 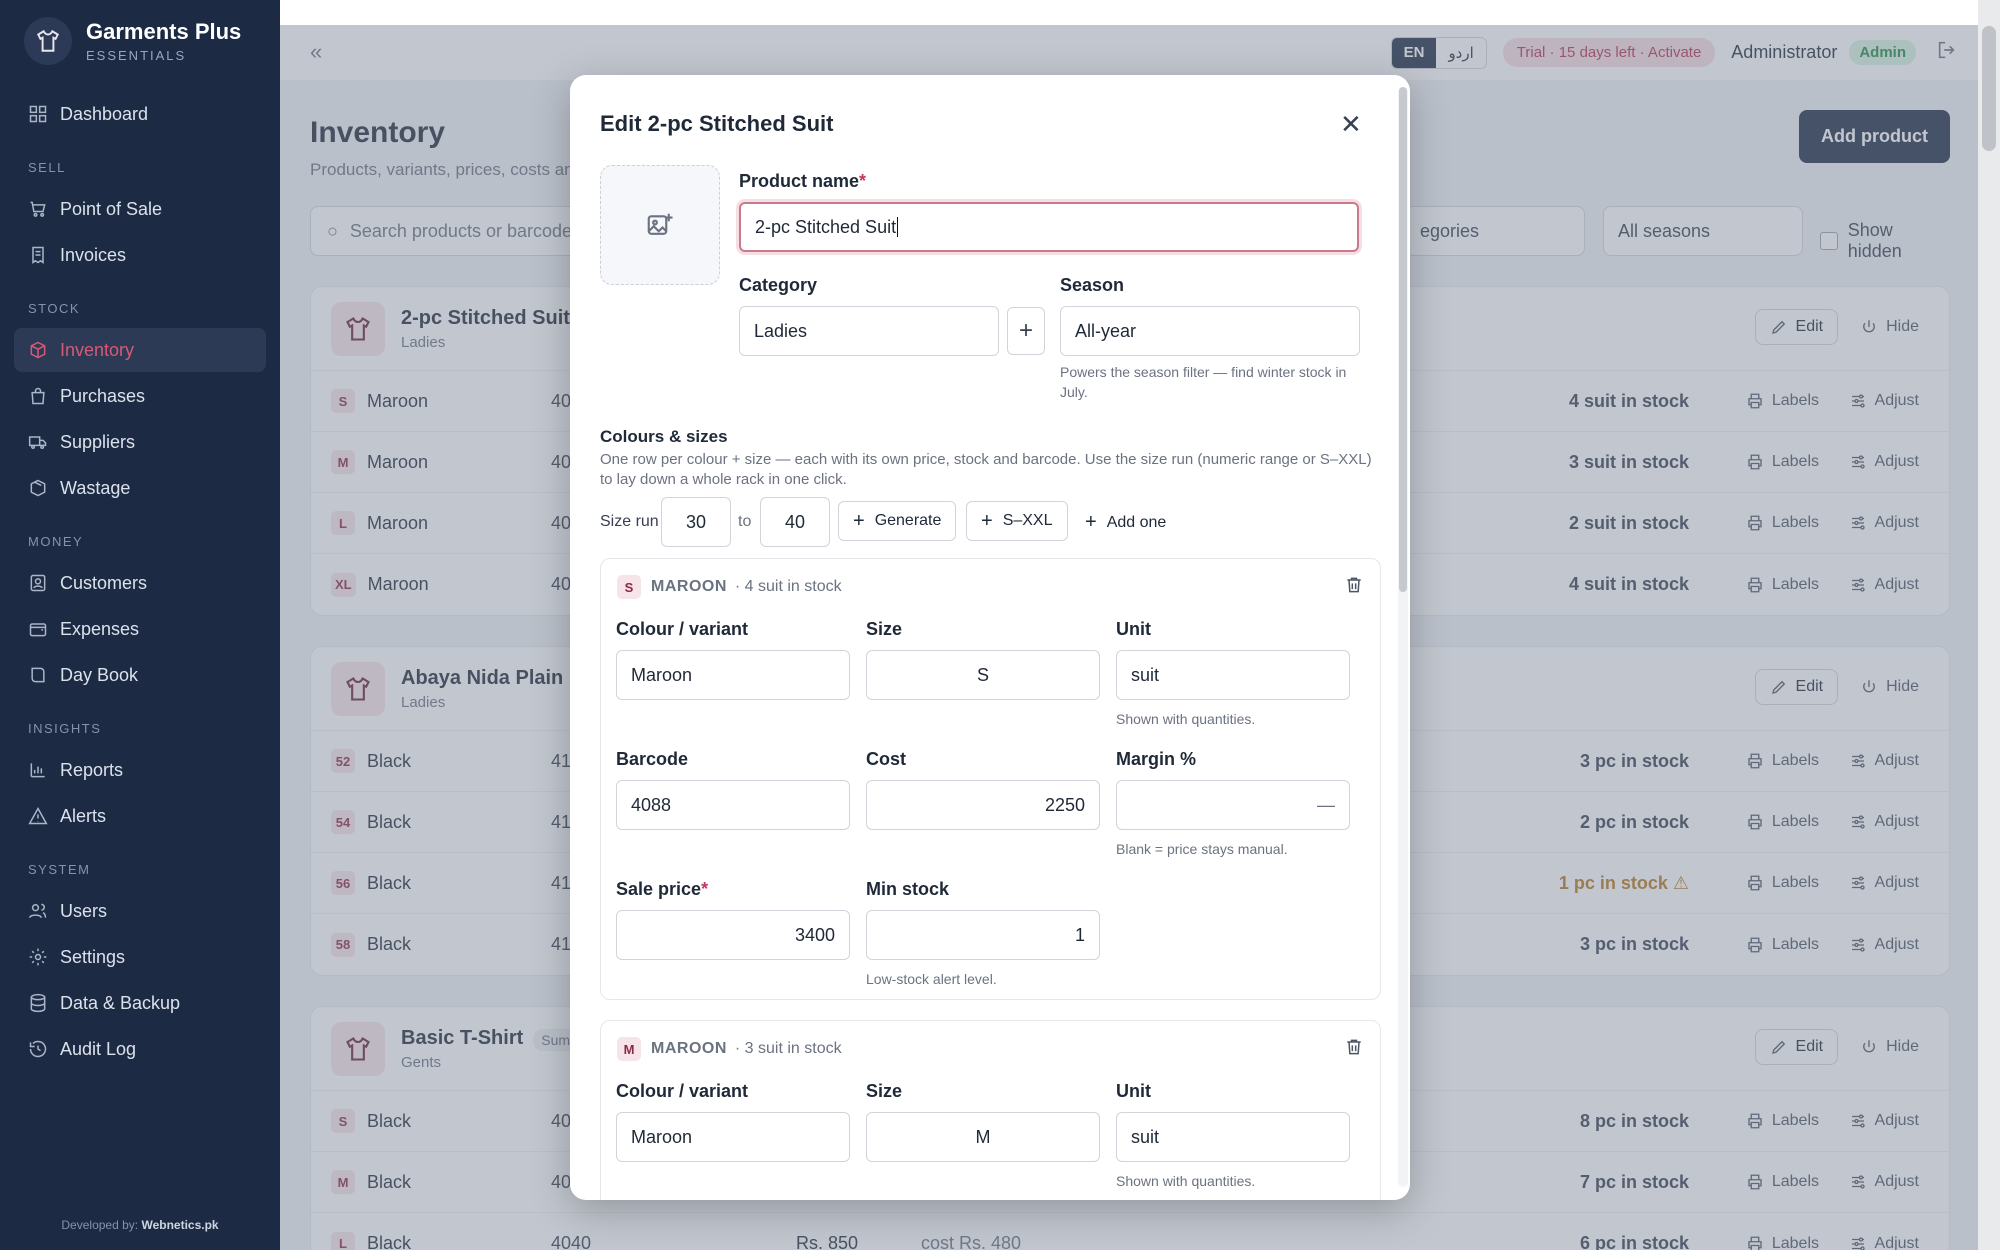 What do you see at coordinates (1403, 637) in the screenshot?
I see `modal-scrollbar` at bounding box center [1403, 637].